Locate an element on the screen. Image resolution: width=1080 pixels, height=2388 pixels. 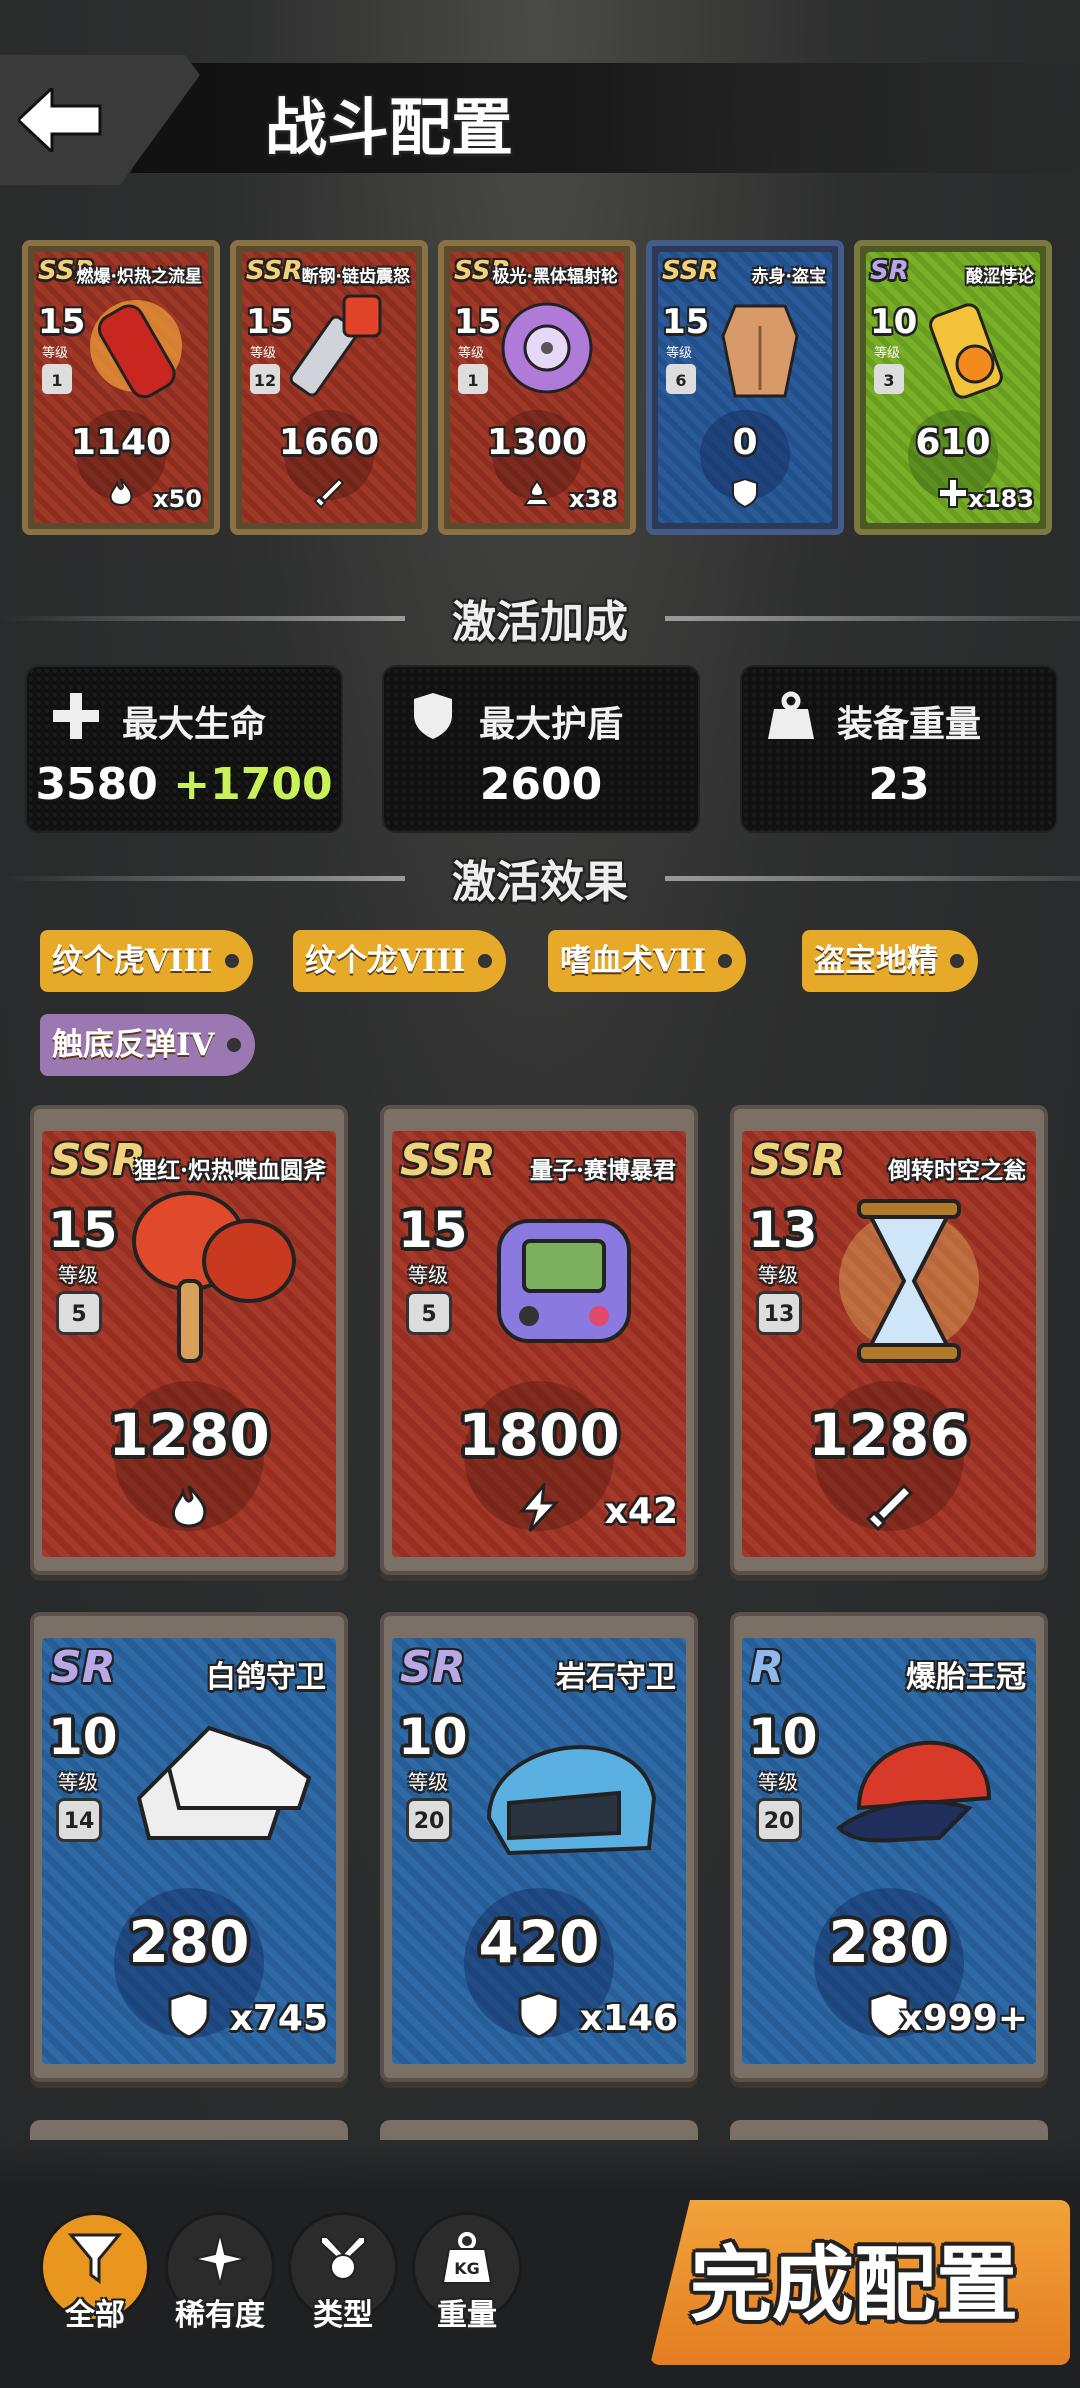
disc-item-icon is located at coordinates (547, 348).